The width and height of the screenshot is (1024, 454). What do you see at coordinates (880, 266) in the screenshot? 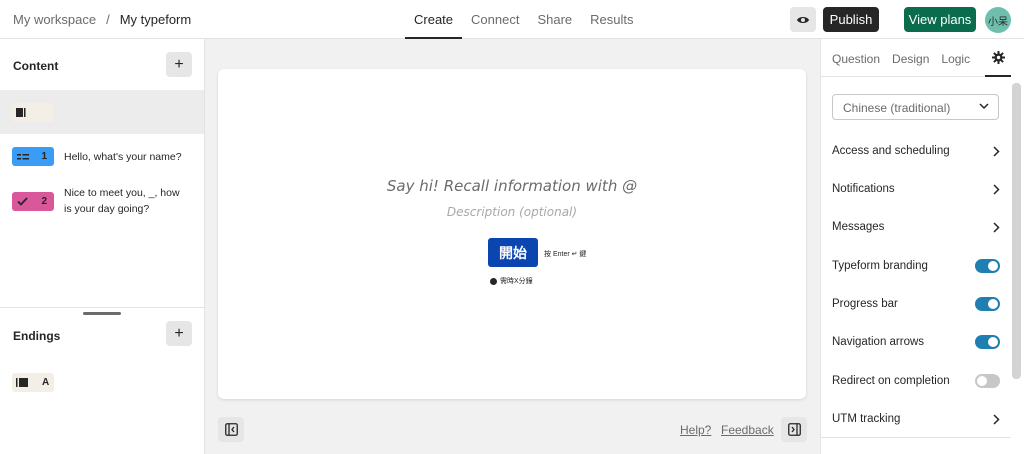
I see `setting-label: Typeform branding` at bounding box center [880, 266].